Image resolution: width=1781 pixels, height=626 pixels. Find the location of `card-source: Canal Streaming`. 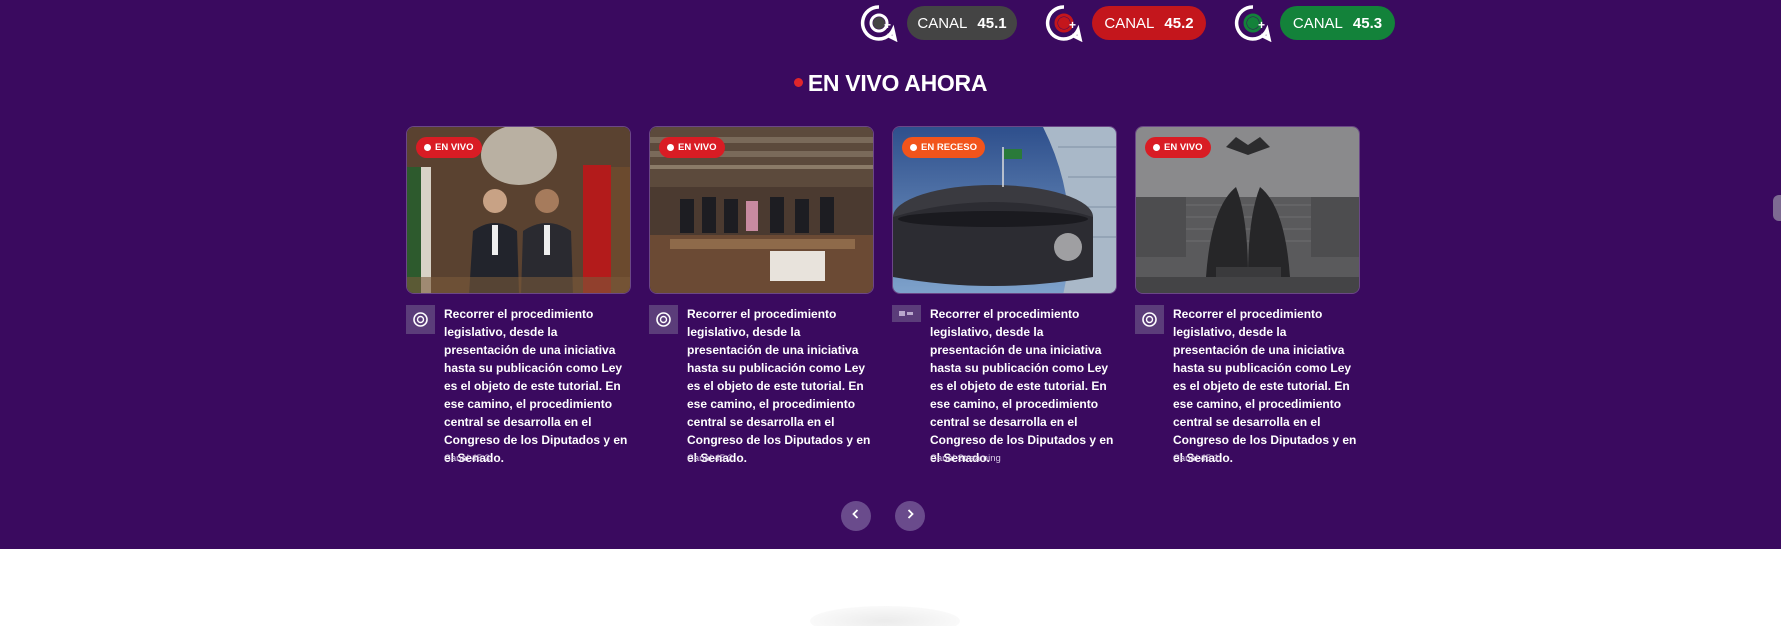

card-source: Canal Streaming is located at coordinates (965, 458).